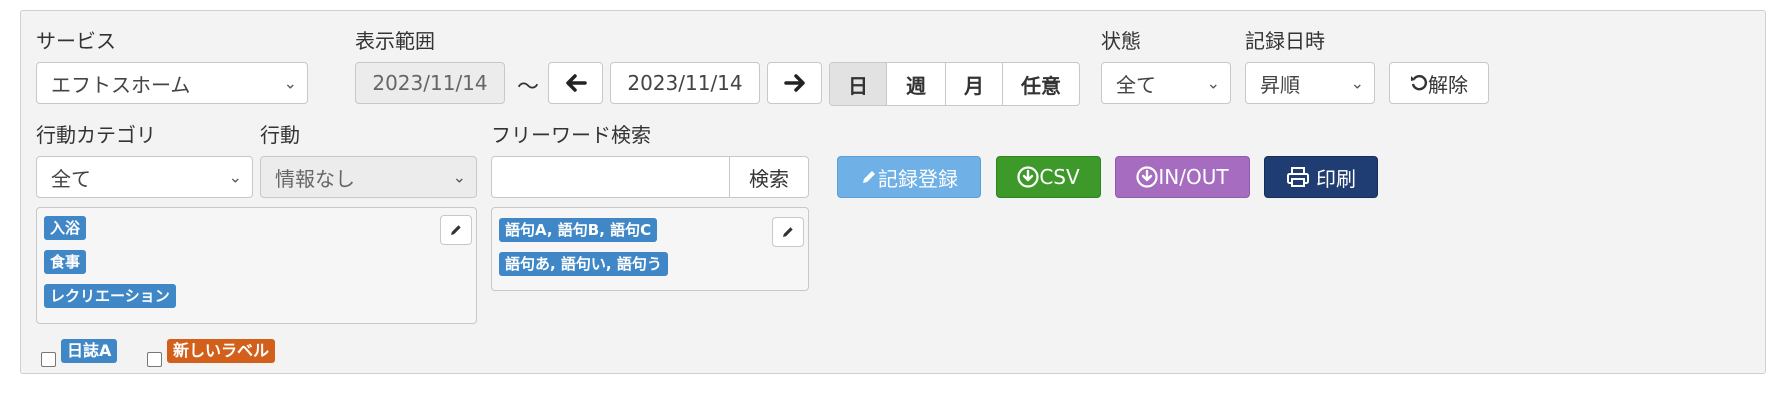 This screenshot has width=1790, height=394. What do you see at coordinates (71, 178) in the screenshot?
I see `category-select-value: 全て` at bounding box center [71, 178].